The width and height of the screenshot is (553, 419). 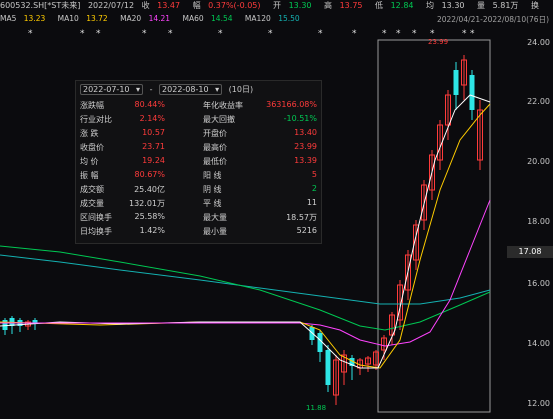 What do you see at coordinates (96, 217) in the screenshot?
I see `stat-label: 区间换手` at bounding box center [96, 217].